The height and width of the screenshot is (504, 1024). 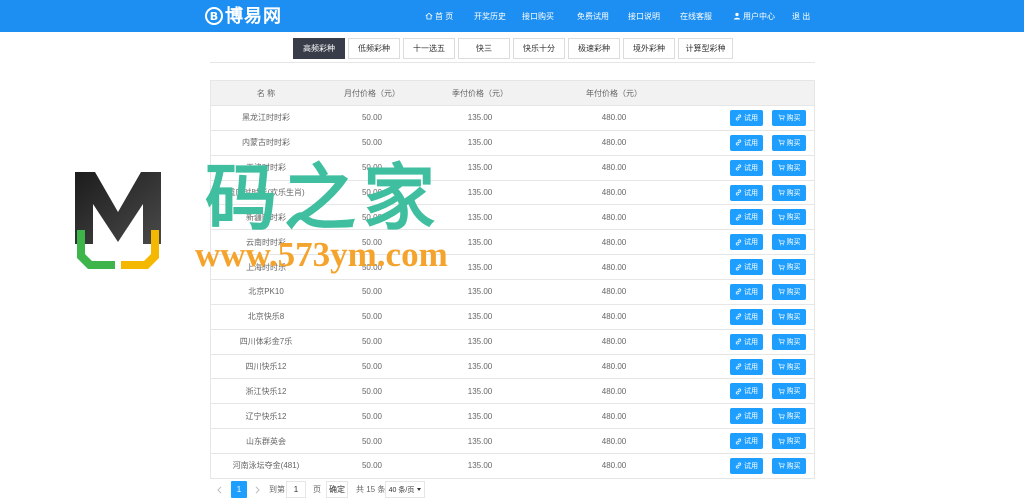 I want to click on tab-calculated: 计算型彩种, so click(x=705, y=48).